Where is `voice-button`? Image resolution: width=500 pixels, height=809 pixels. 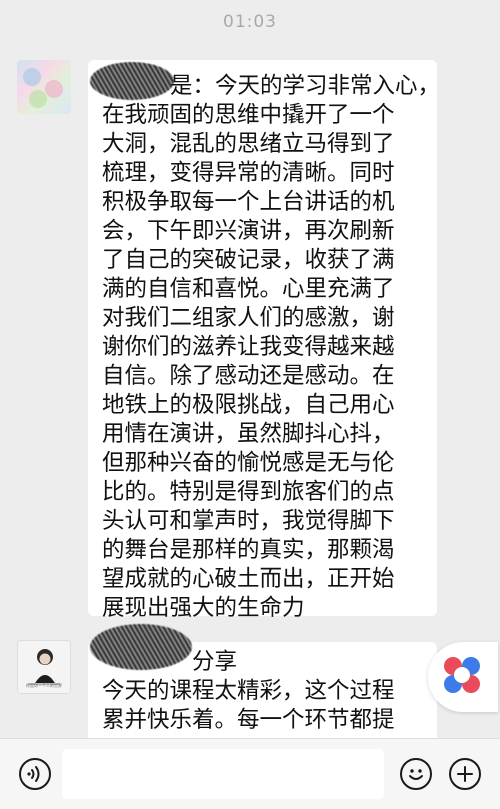
voice-button is located at coordinates (35, 774).